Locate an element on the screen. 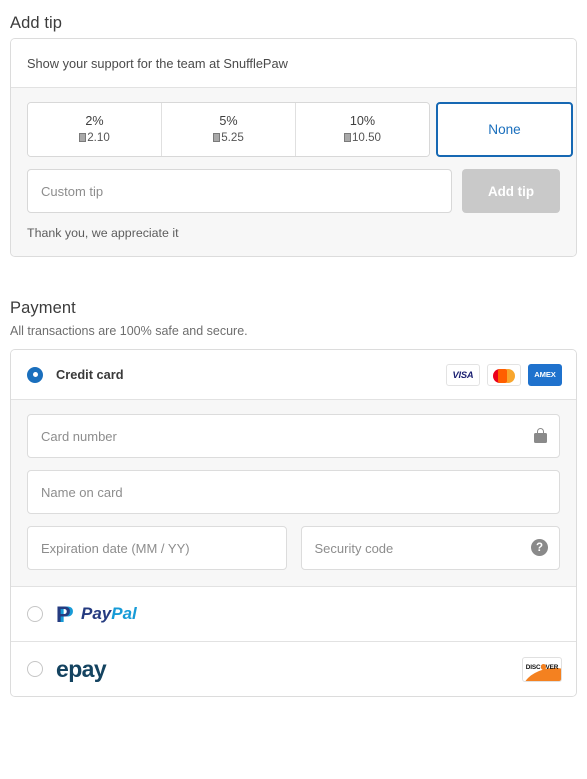  help-icon: ? is located at coordinates (539, 547).